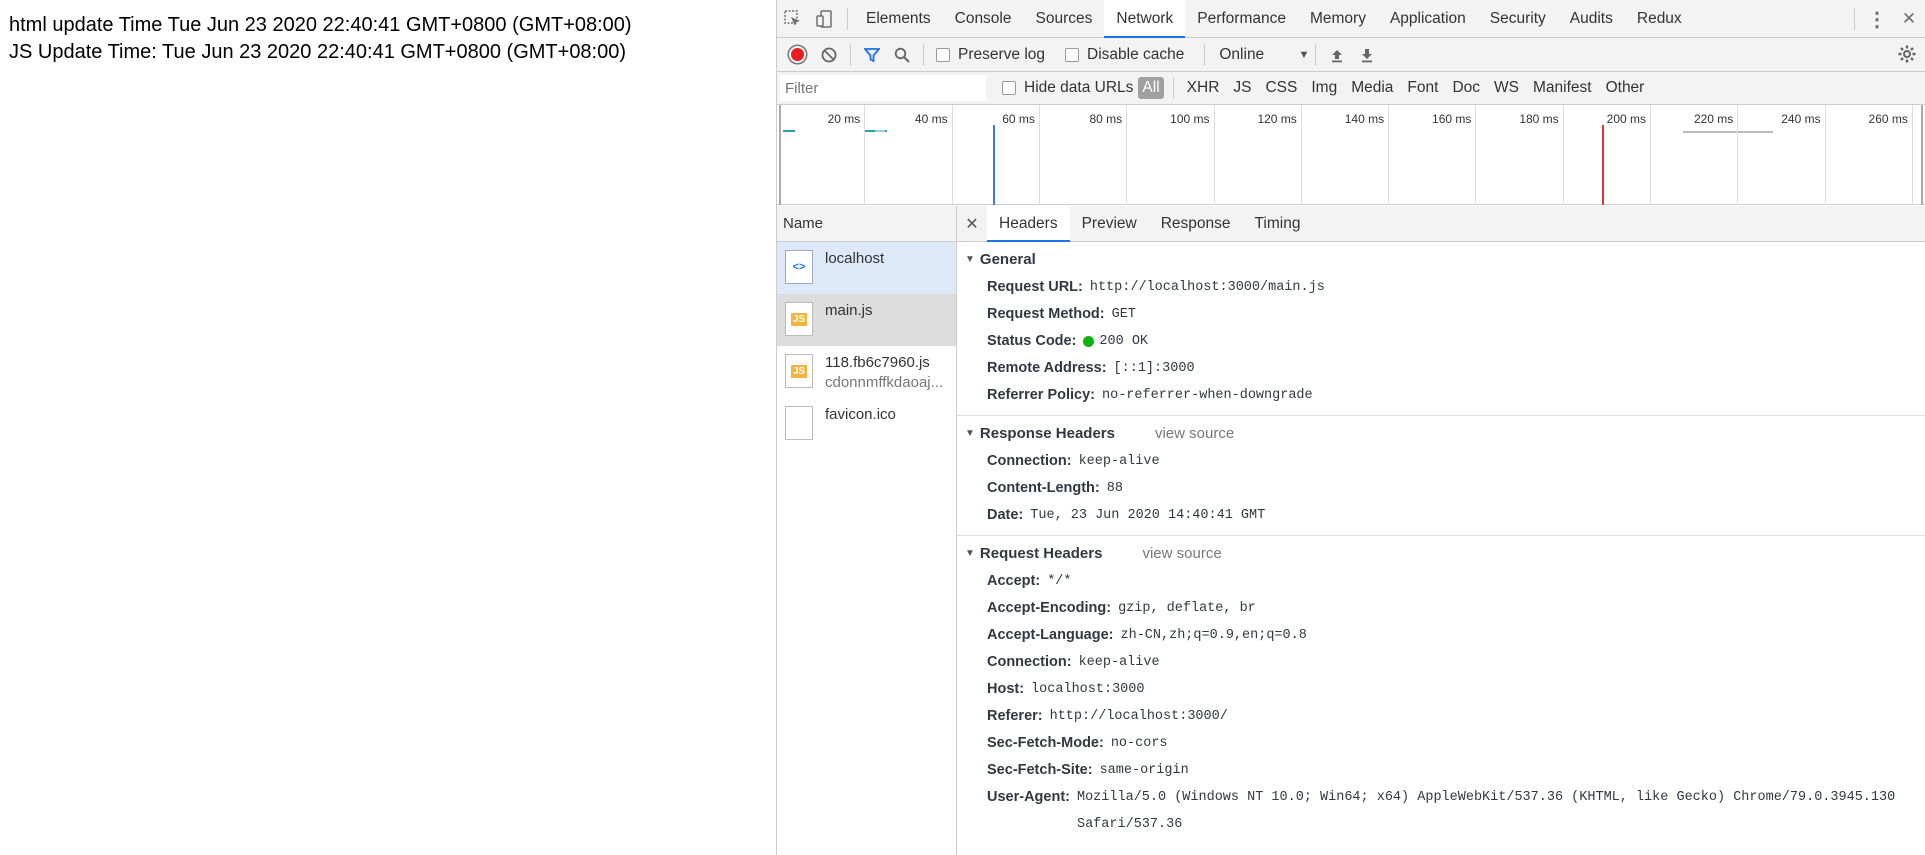 This screenshot has width=1925, height=855. I want to click on type-filter-ws: WS, so click(1506, 88).